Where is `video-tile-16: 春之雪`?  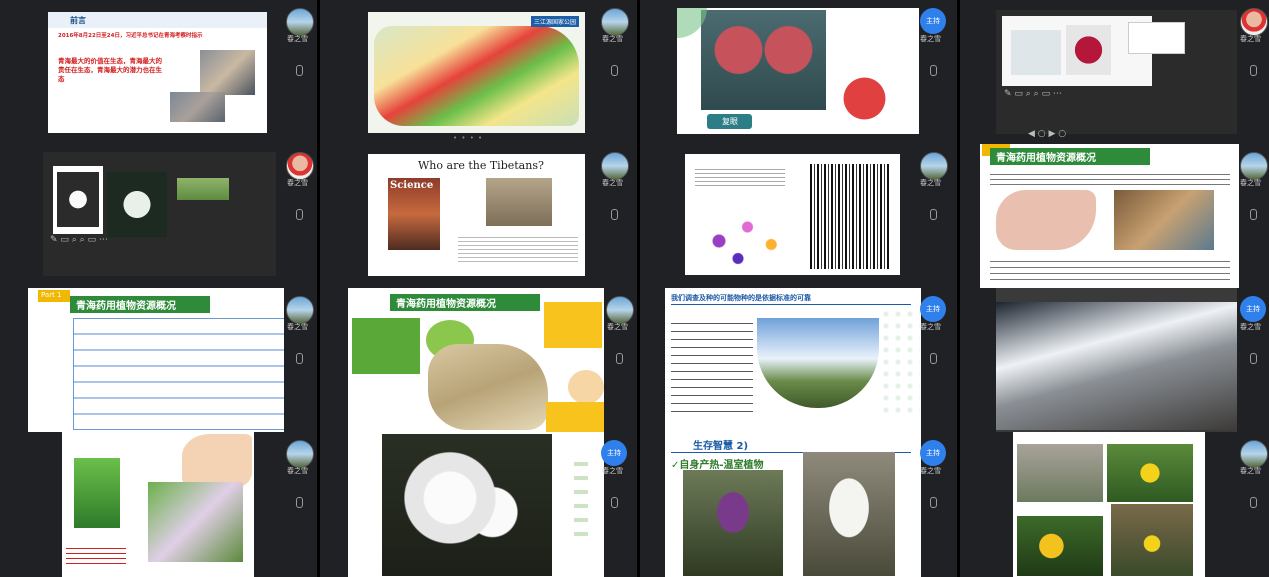
video-tile-16: 春之雪 is located at coordinates (1114, 504).